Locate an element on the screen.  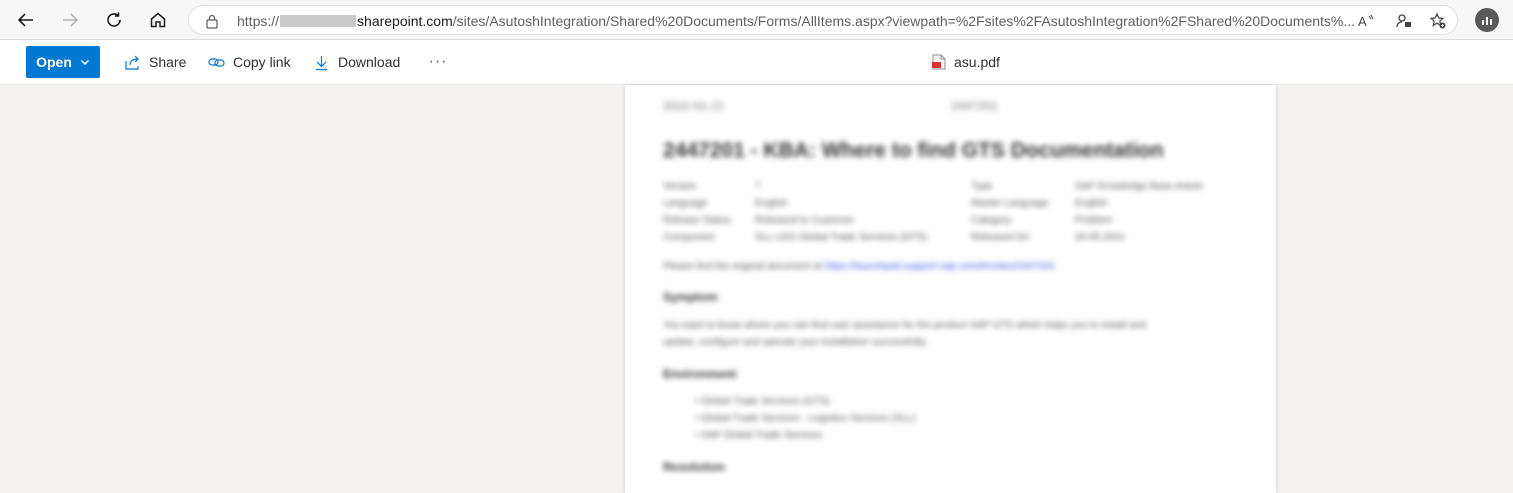
meta-label: Component is located at coordinates (689, 237).